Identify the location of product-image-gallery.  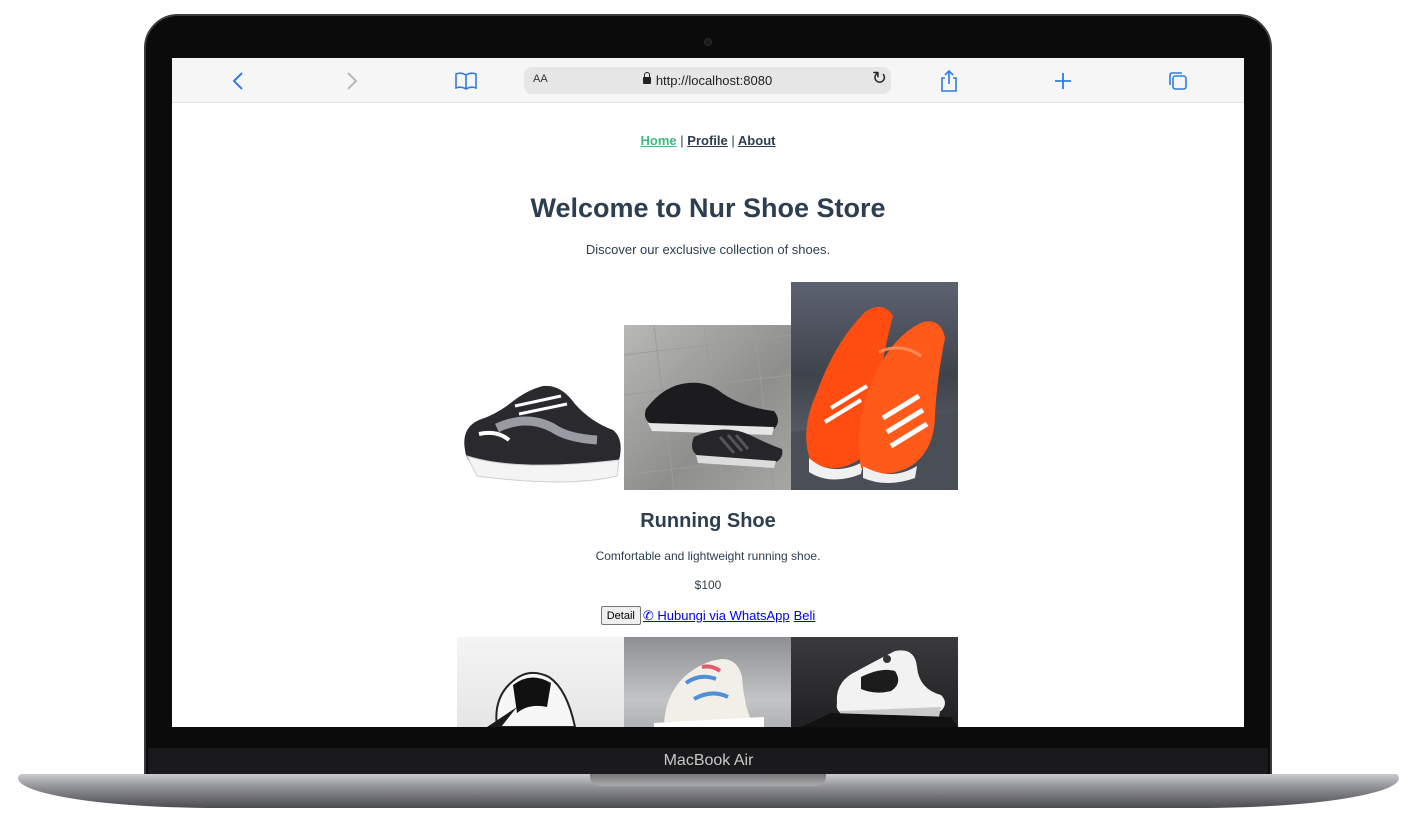
(708, 386).